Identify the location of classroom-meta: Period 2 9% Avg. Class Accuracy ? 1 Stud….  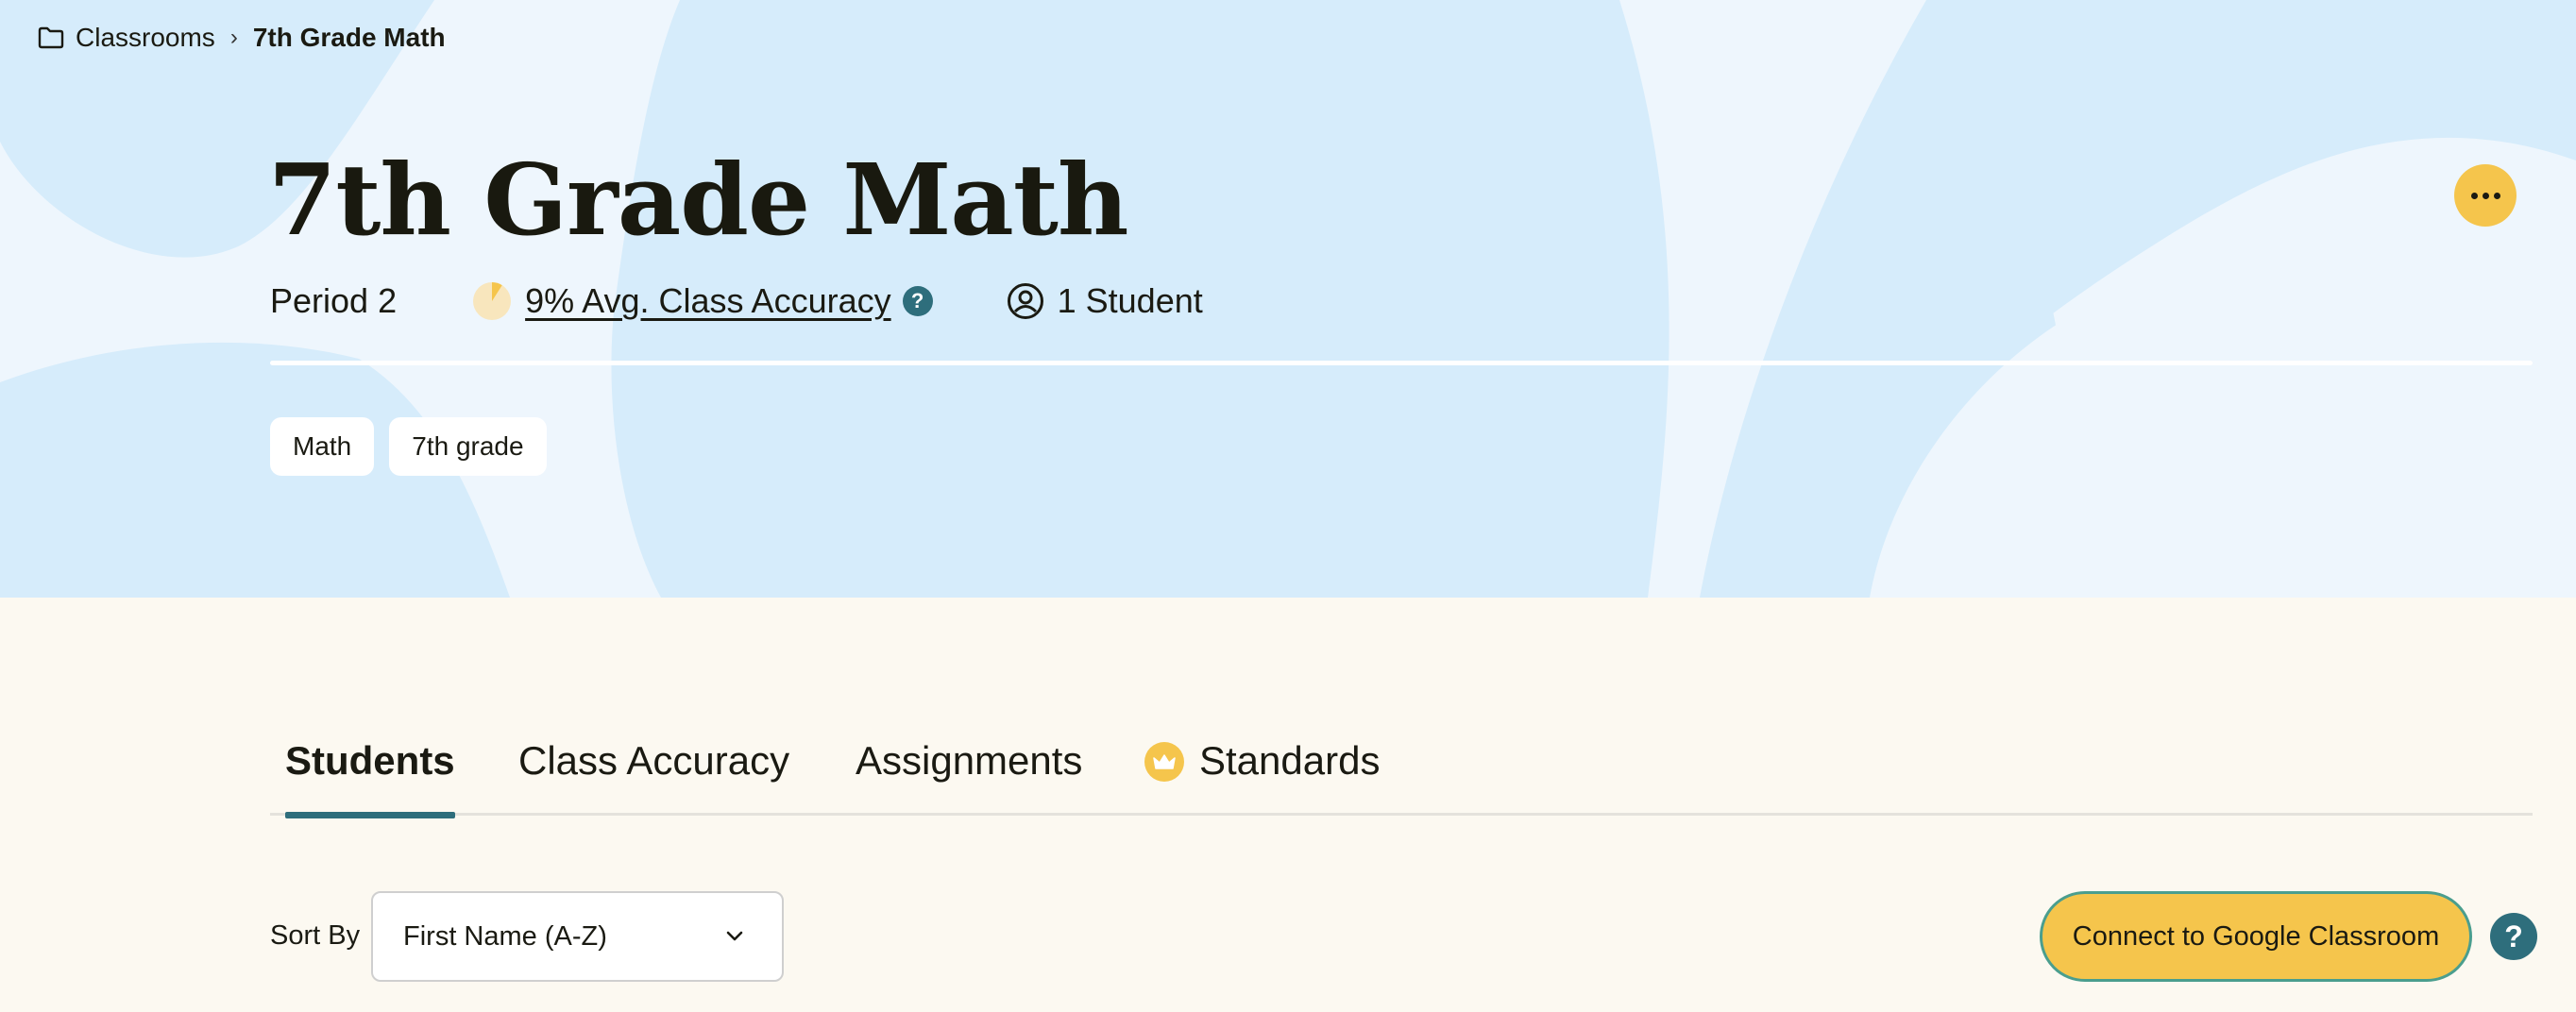
(736, 301).